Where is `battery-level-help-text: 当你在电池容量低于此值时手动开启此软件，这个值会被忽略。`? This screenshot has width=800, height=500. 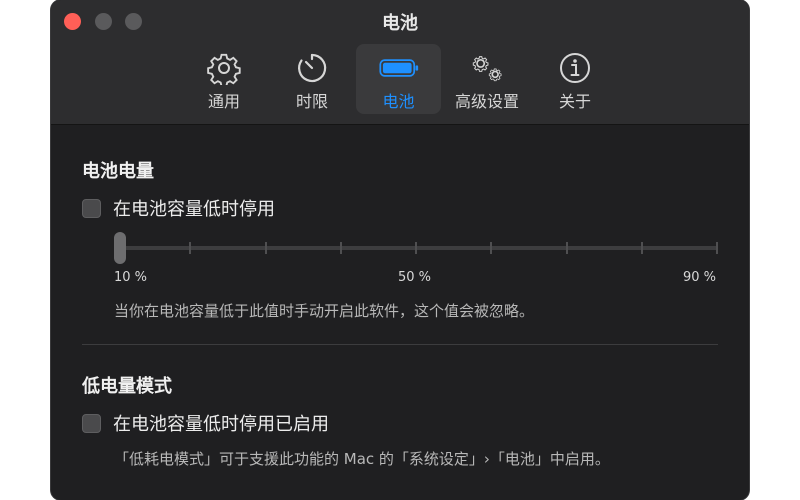
battery-level-help-text: 当你在电池容量低于此值时手动开启此软件，这个值会被忽略。 is located at coordinates (324, 311).